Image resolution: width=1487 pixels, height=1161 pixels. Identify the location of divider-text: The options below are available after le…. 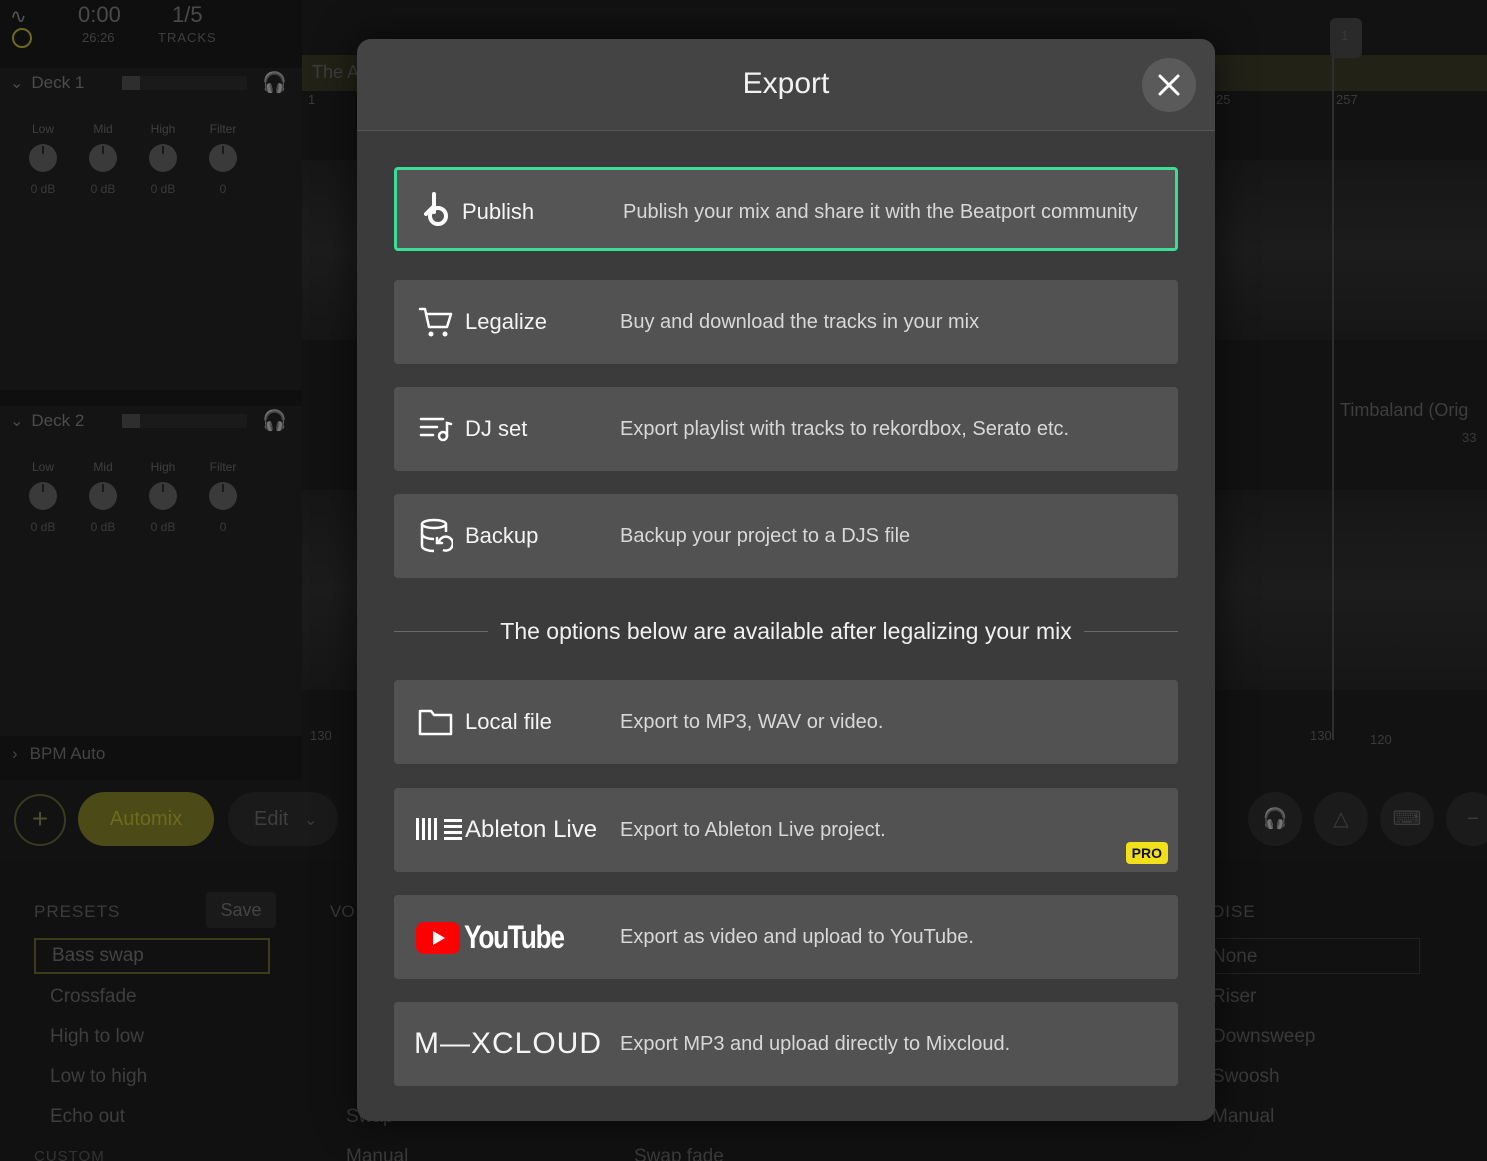
(786, 630).